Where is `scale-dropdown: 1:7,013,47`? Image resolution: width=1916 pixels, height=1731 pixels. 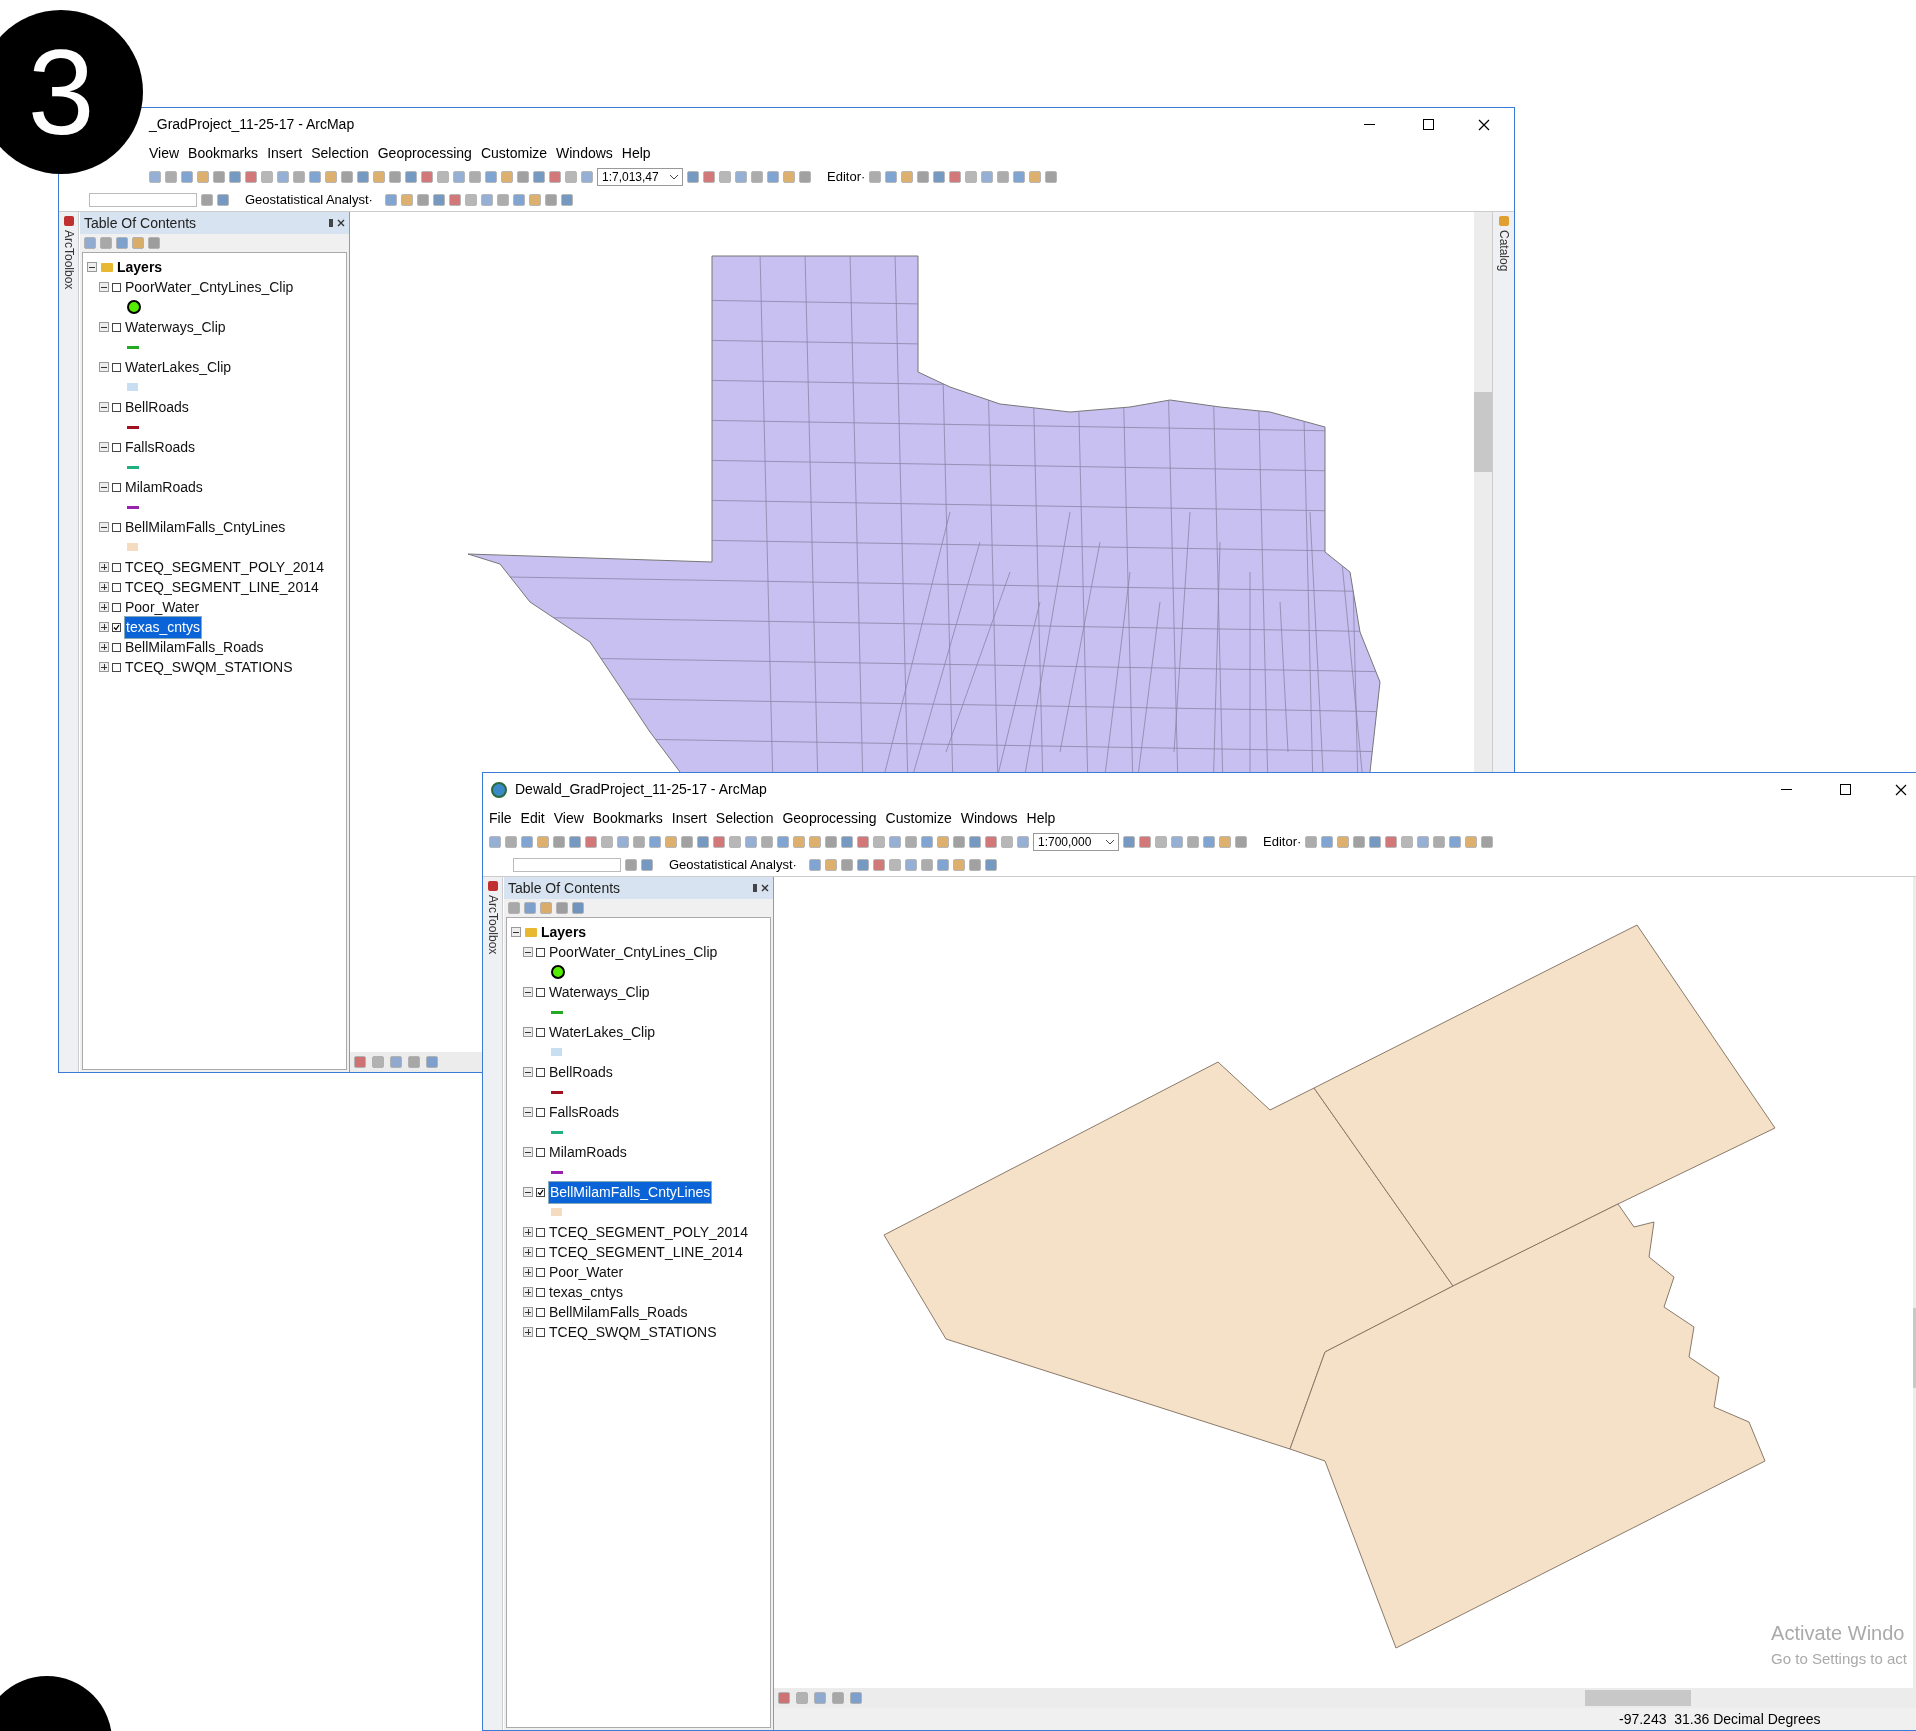 scale-dropdown: 1:7,013,47 is located at coordinates (640, 177).